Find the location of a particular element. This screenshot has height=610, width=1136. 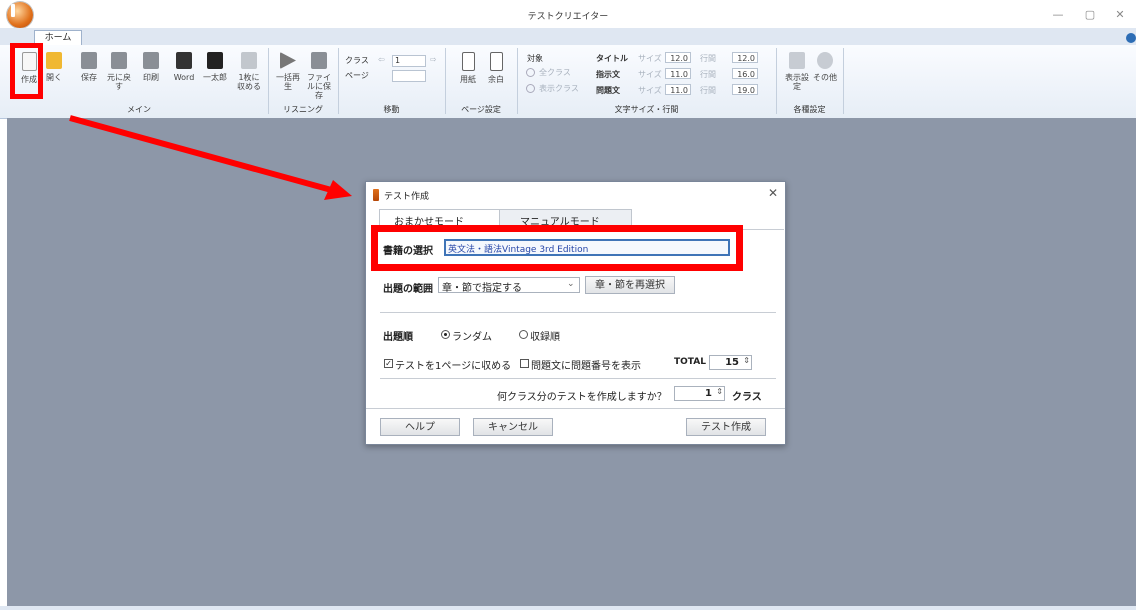

range-label: 出題の範囲 is located at coordinates (408, 289).